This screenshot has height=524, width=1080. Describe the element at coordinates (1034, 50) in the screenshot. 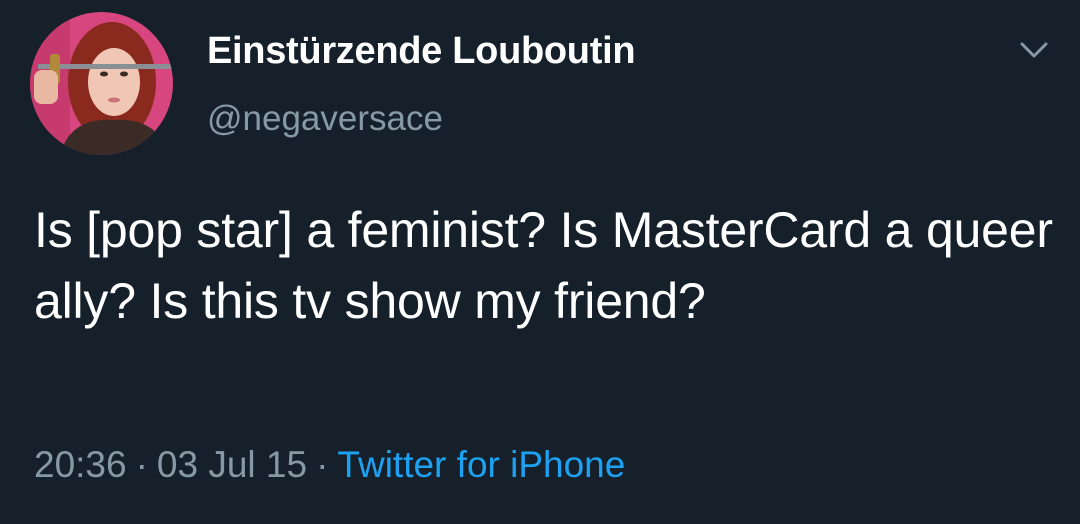

I see `chevron-down-icon` at that location.